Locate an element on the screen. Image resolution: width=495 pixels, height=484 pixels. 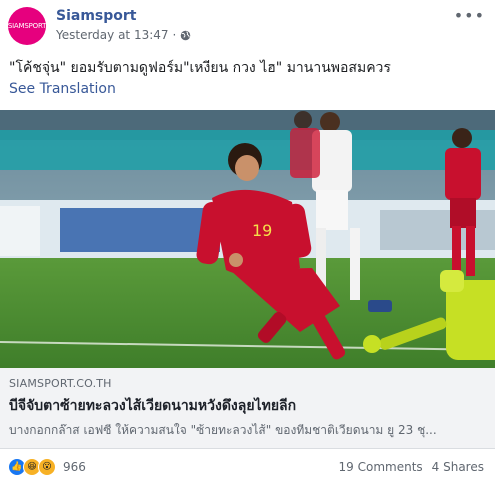
reactions-summary: 👍 😆 😮 966 is located at coordinates (47, 467).